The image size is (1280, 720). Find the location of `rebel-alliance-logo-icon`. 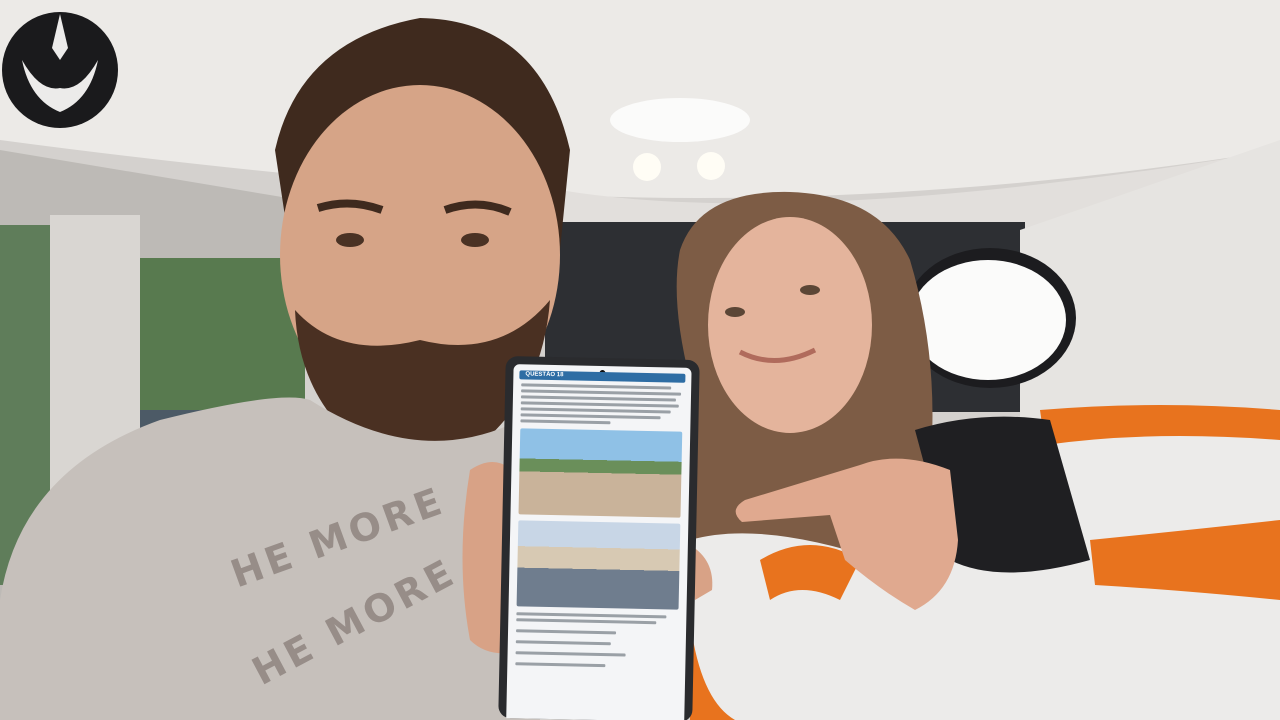

rebel-alliance-logo-icon is located at coordinates (60, 70).